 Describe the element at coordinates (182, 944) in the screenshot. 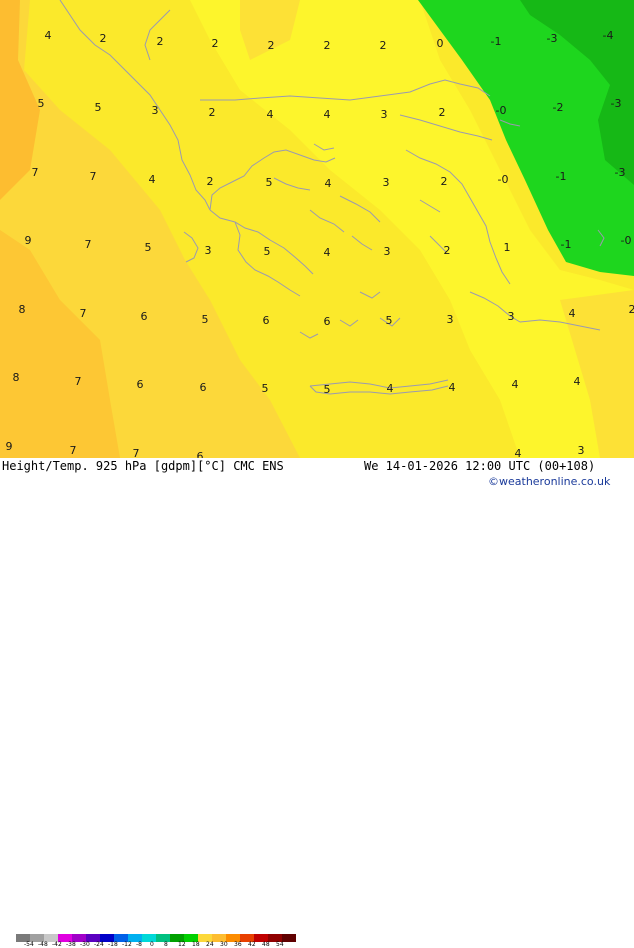

I see `legend-tick: 12` at that location.